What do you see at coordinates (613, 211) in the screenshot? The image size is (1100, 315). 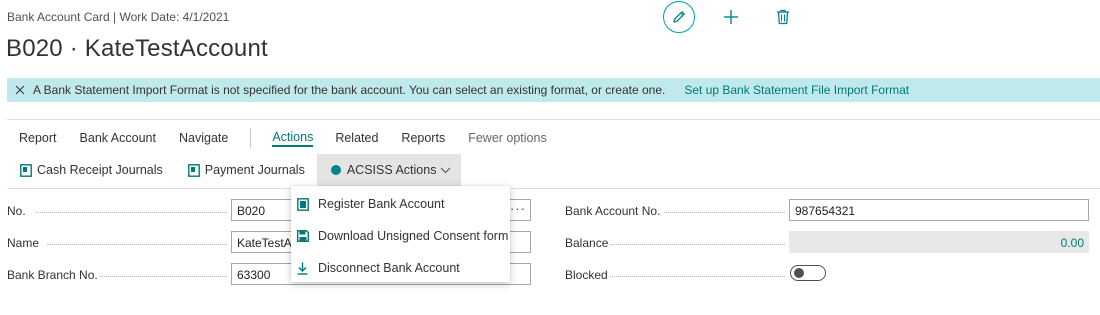 I see `bank-account-no-label: Bank Account No.` at bounding box center [613, 211].